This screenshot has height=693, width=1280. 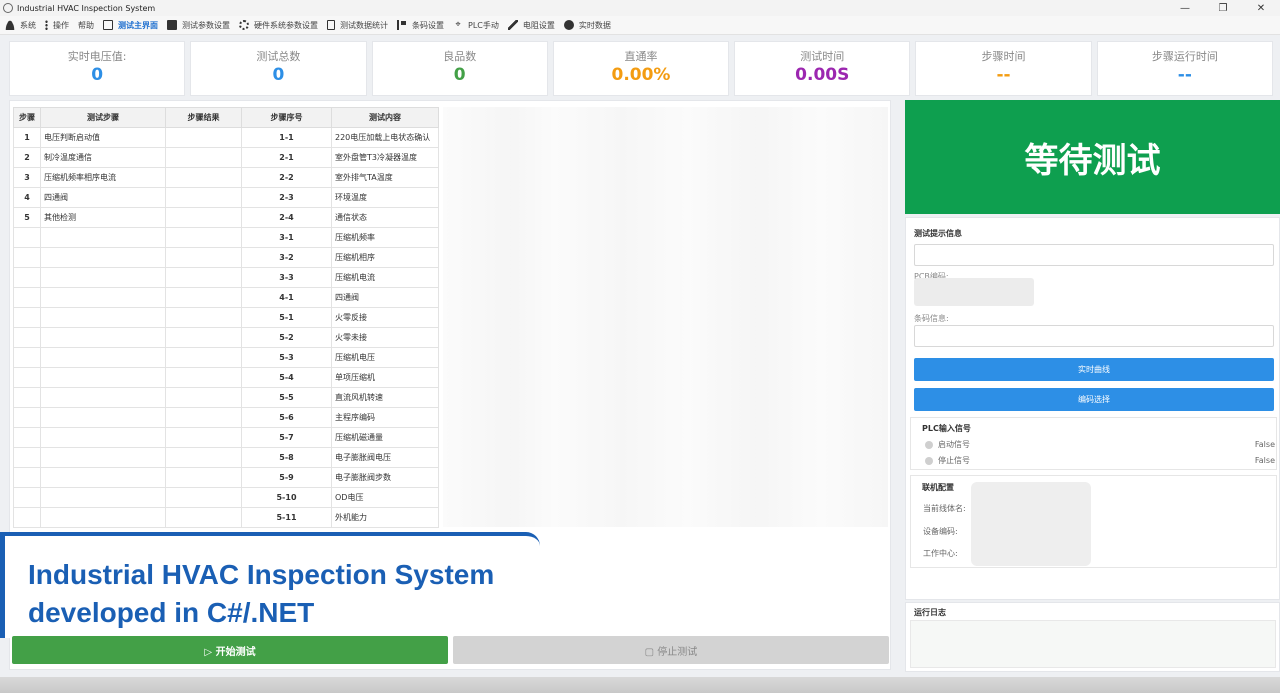 What do you see at coordinates (1185, 8) in the screenshot?
I see `minimize-button: —` at bounding box center [1185, 8].